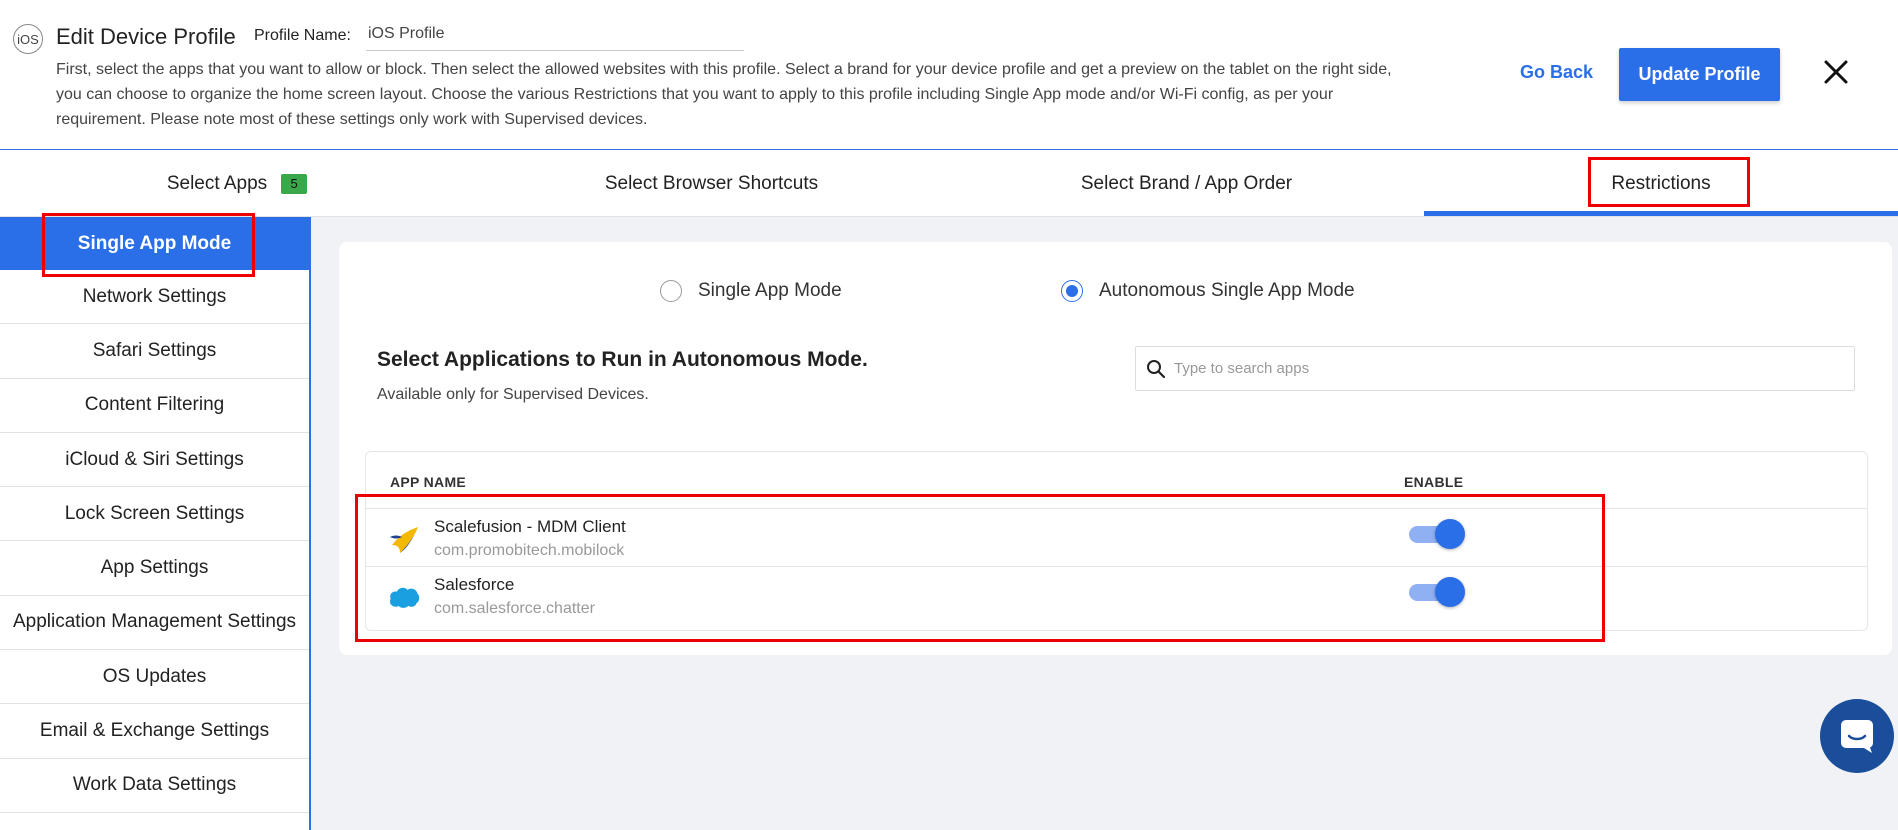 The image size is (1898, 830). What do you see at coordinates (555, 38) in the screenshot?
I see `profile-name-field: iOS Profile` at bounding box center [555, 38].